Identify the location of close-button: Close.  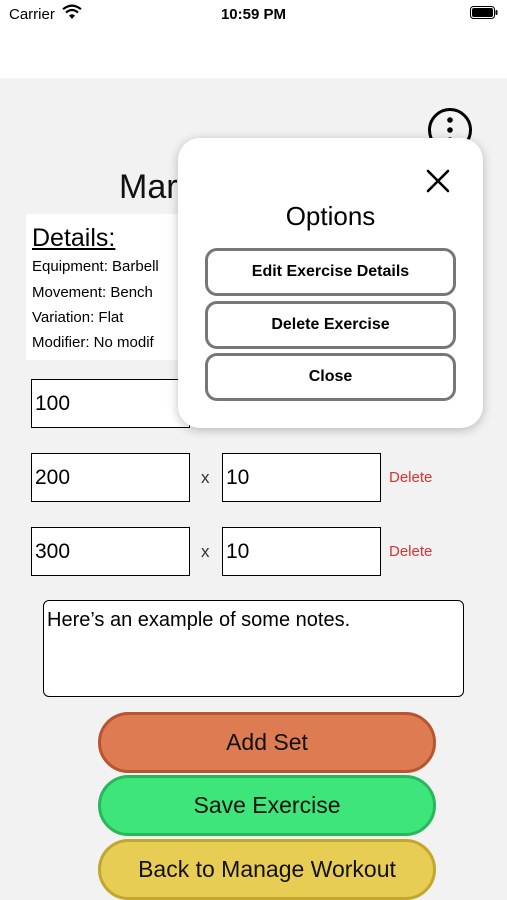
(330, 377).